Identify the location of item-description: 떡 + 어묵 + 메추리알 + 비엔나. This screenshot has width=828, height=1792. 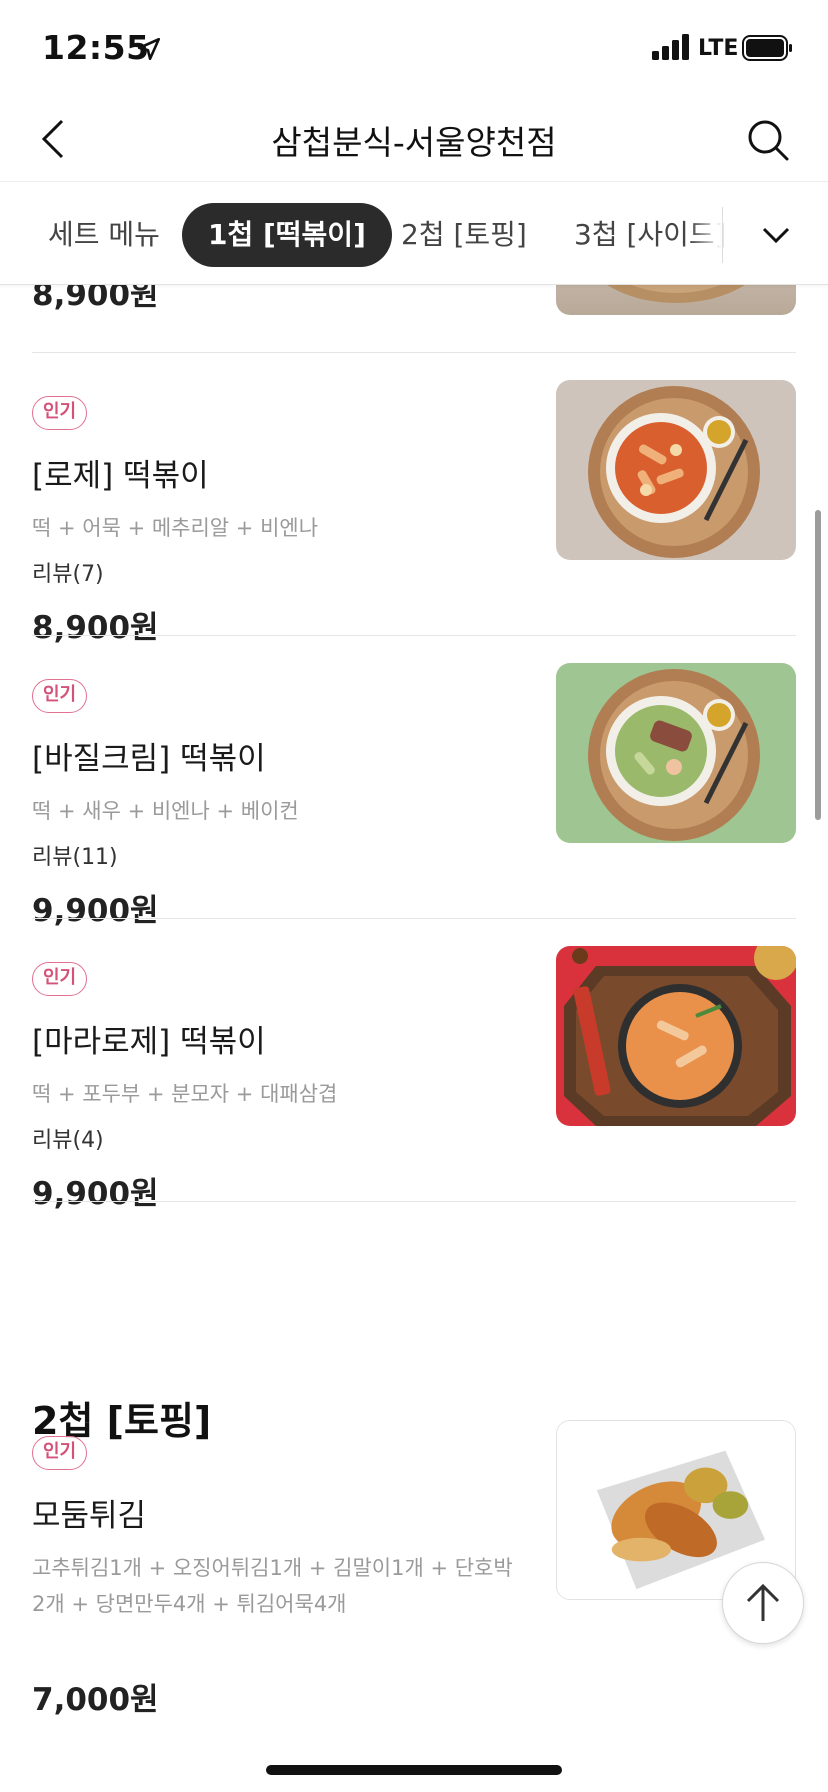
(175, 528).